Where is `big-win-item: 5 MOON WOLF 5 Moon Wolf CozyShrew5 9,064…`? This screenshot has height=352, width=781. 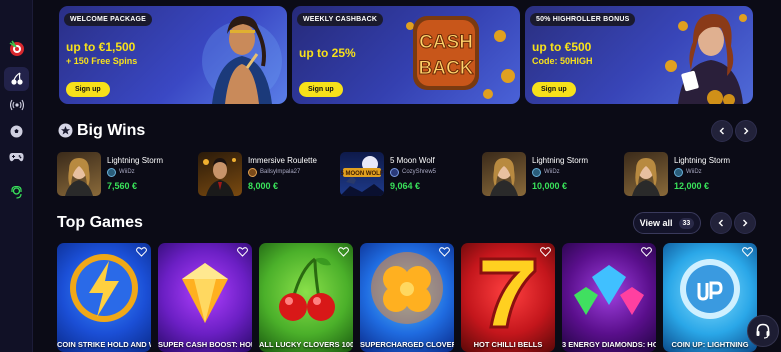 big-win-item: 5 MOON WOLF 5 Moon Wolf CozyShrew5 9,064… is located at coordinates (409, 174).